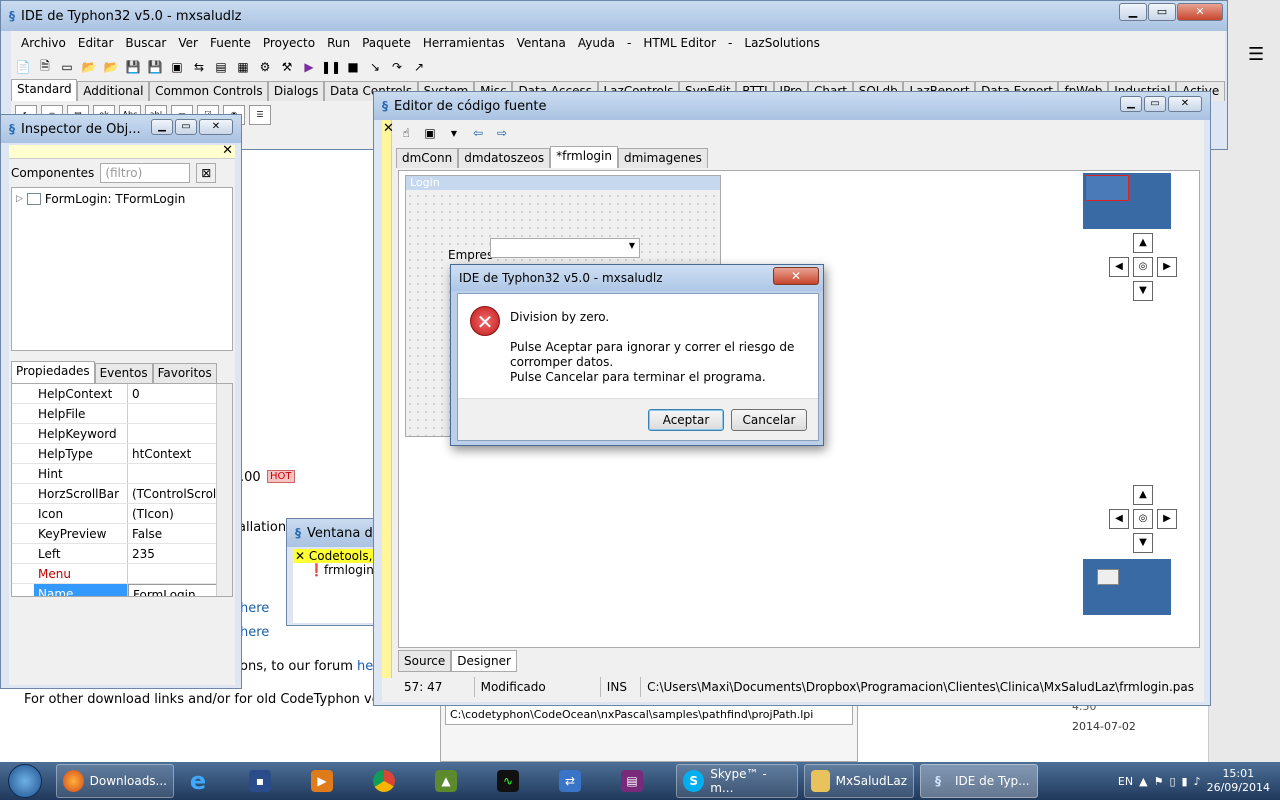 The height and width of the screenshot is (800, 1280). What do you see at coordinates (208, 781) in the screenshot?
I see `taskbar-pin-ie: e` at bounding box center [208, 781].